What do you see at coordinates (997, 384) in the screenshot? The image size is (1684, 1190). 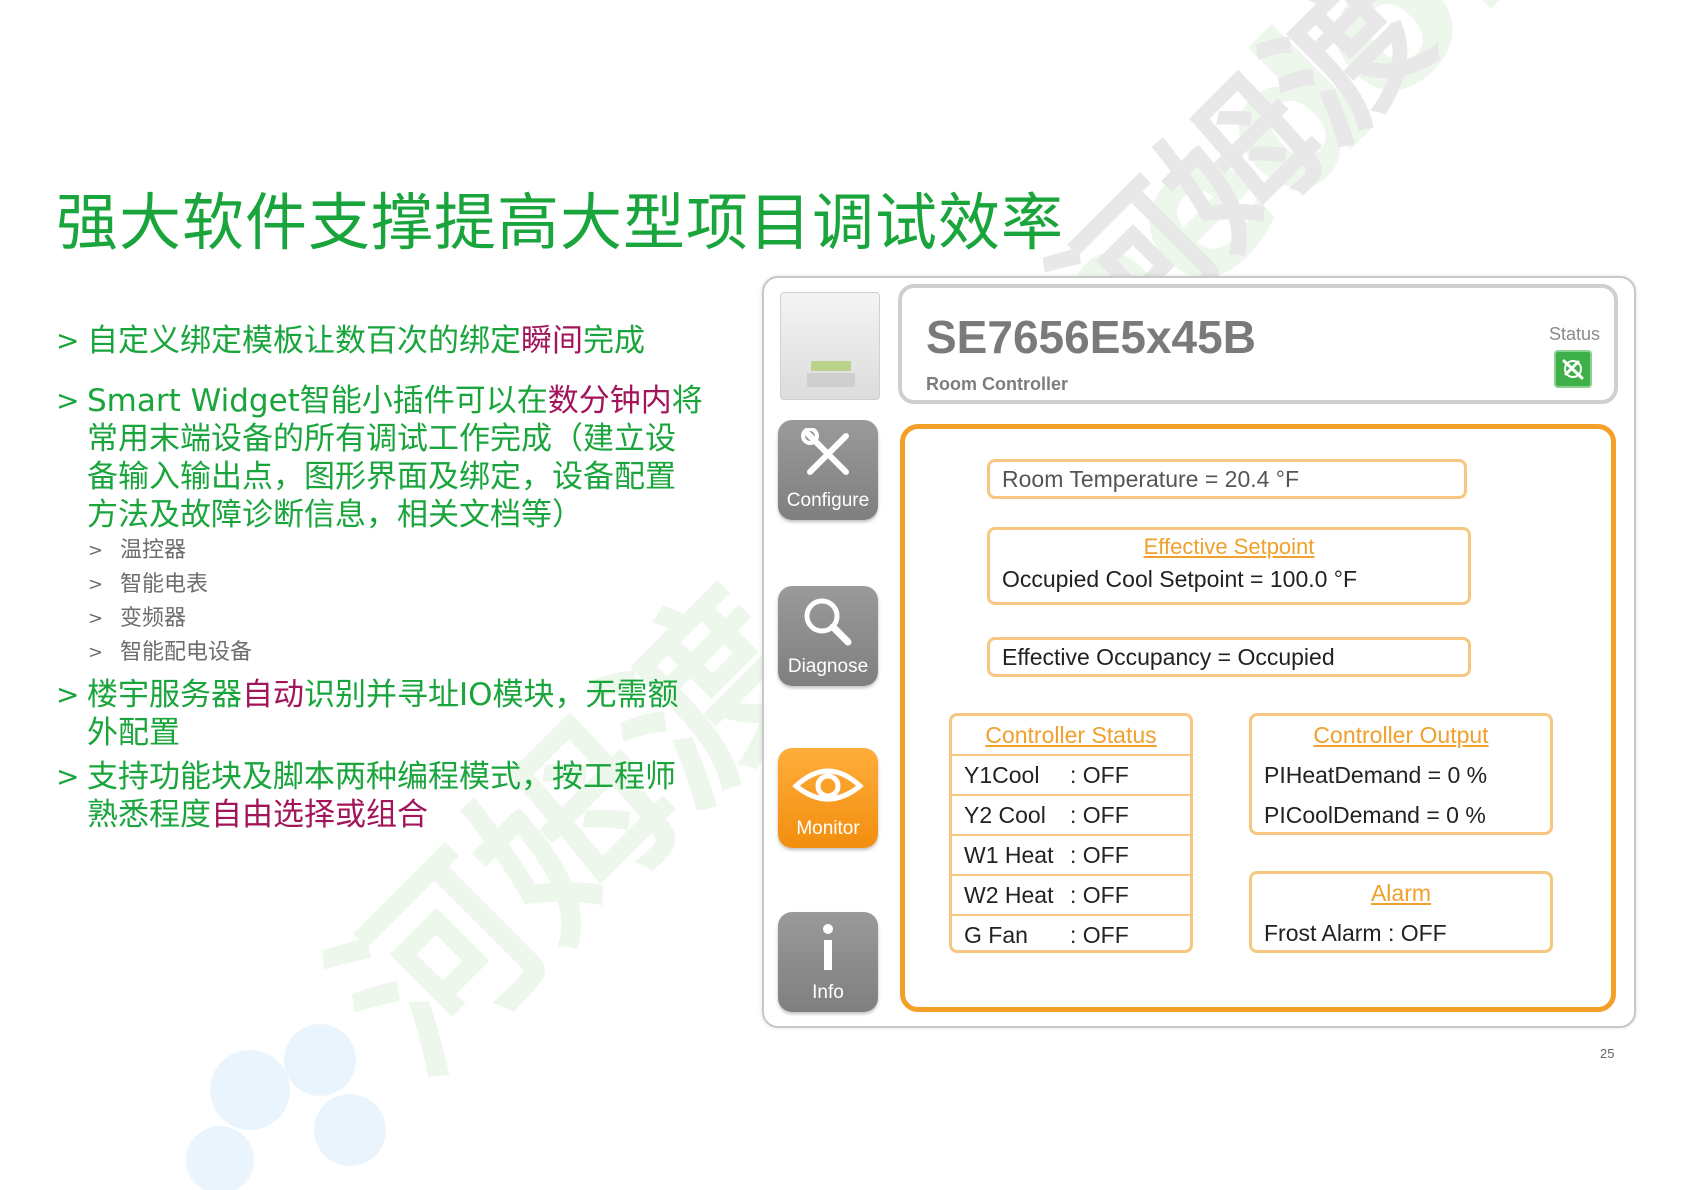 I see `device-type: Room Controller` at bounding box center [997, 384].